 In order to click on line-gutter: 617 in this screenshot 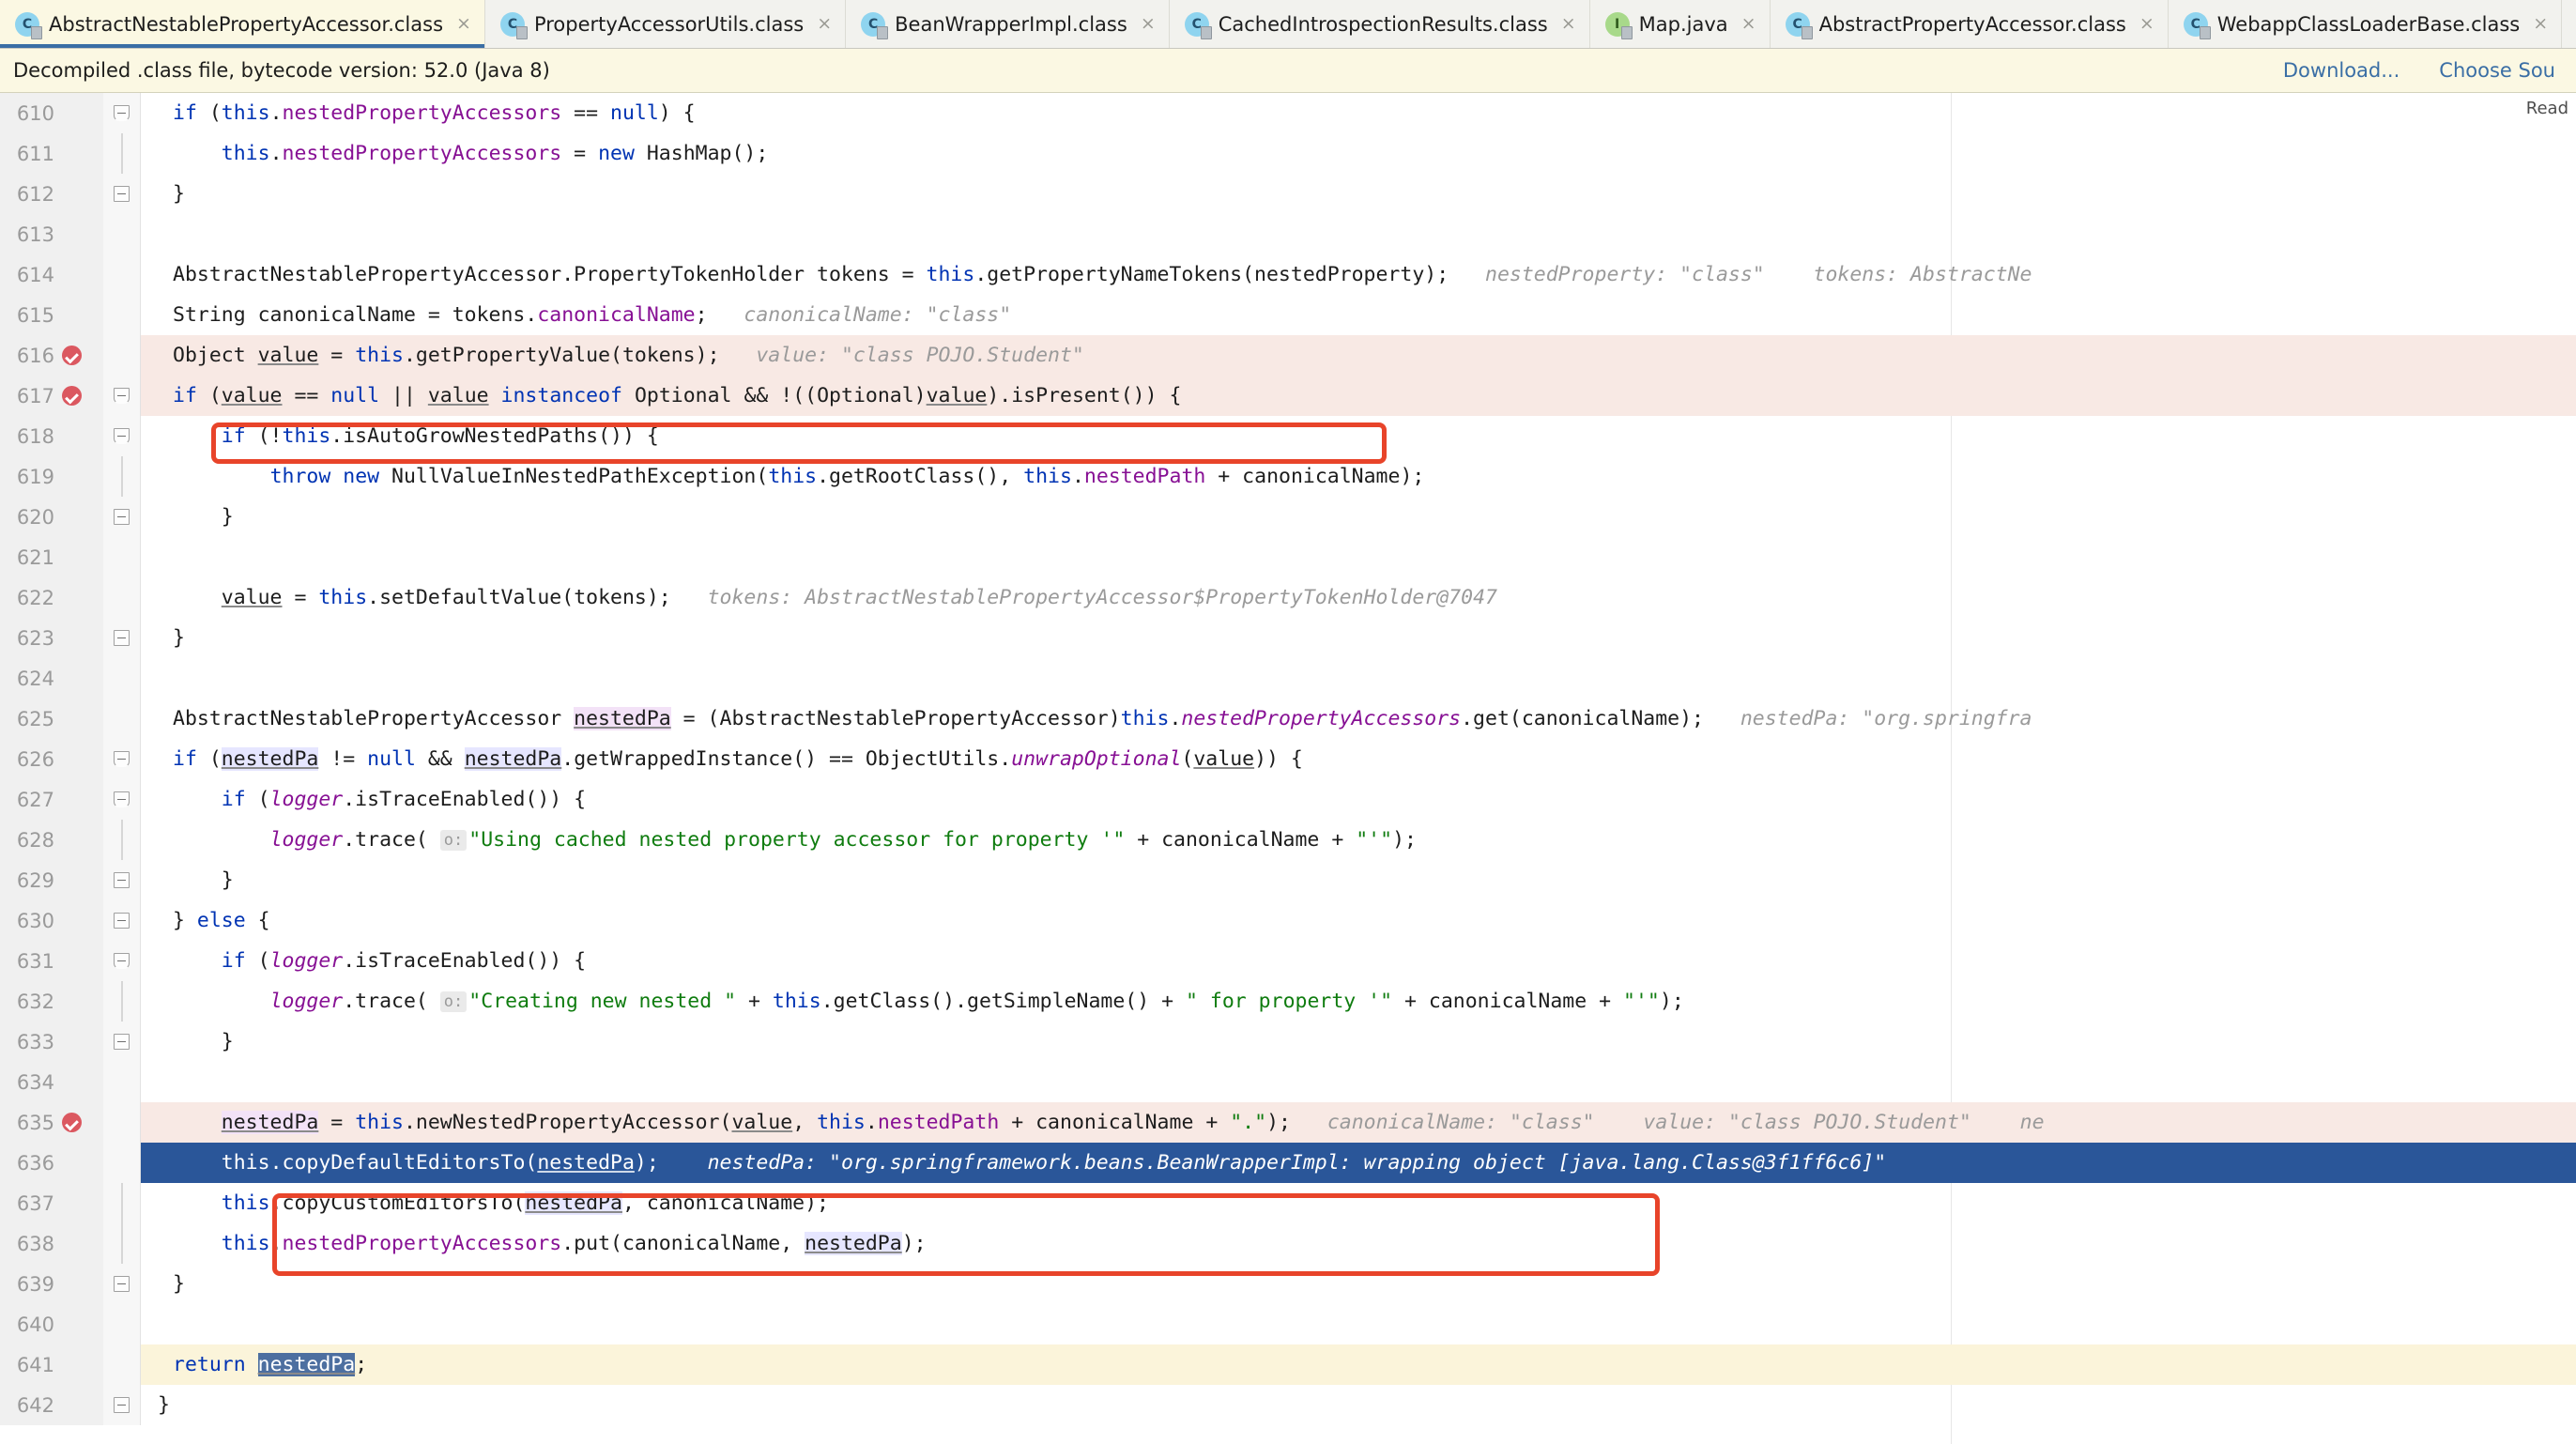, I will do `click(51, 396)`.